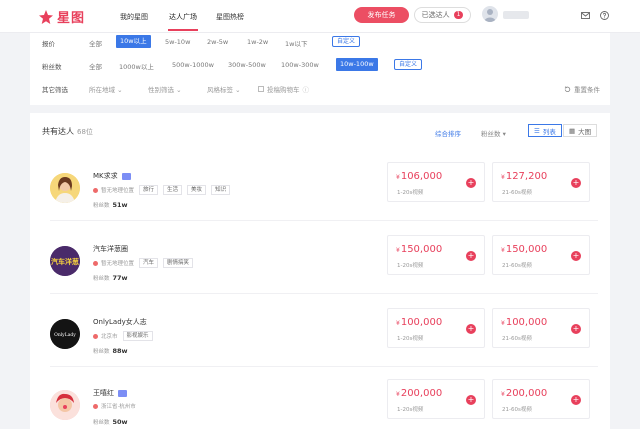 The image size is (640, 429). I want to click on view-list-button: ☰ 列表, so click(545, 130).